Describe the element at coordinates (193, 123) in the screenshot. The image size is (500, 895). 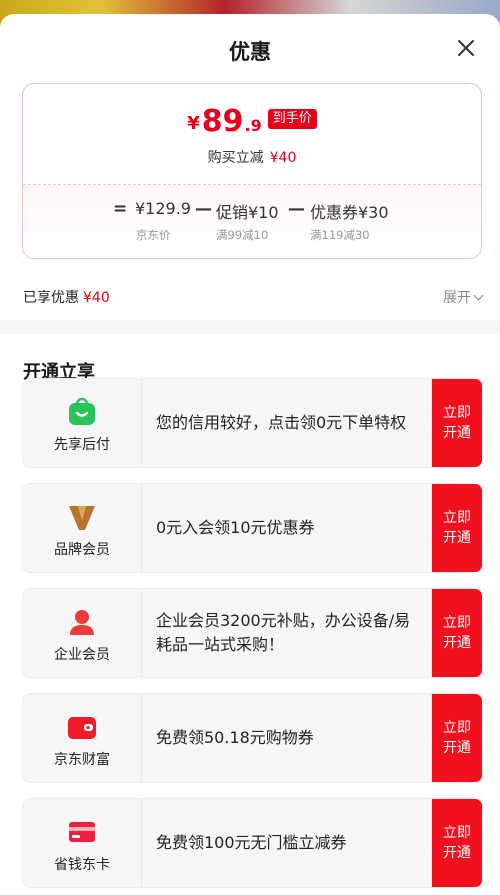
I see `currency-symbol: ¥` at that location.